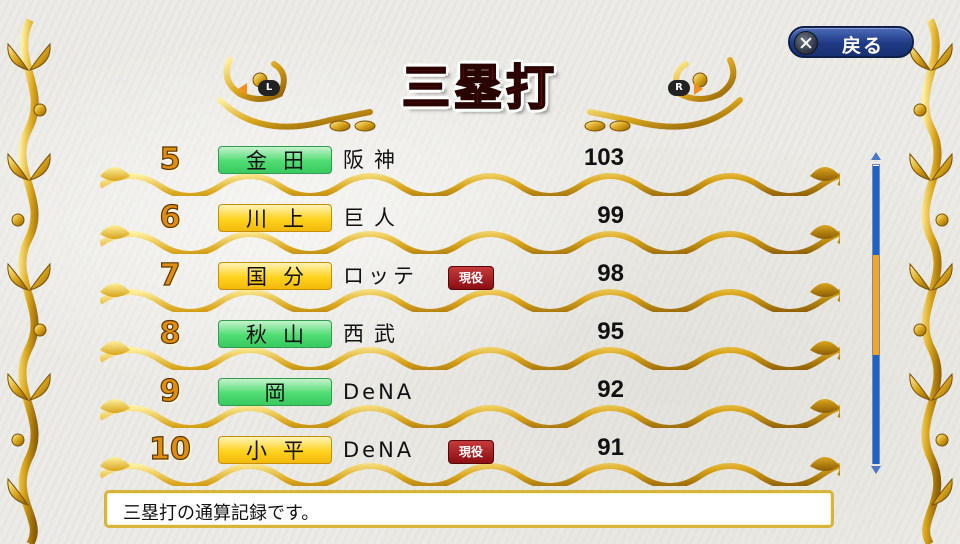 This screenshot has height=544, width=960. Describe the element at coordinates (275, 276) in the screenshot. I see `player-name: 国分` at that location.